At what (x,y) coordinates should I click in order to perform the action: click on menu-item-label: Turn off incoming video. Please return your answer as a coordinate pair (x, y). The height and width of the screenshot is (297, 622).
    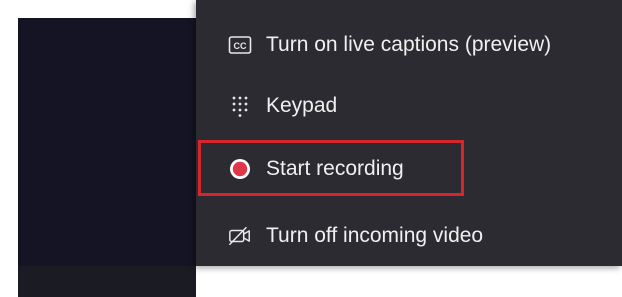
    Looking at the image, I should click on (375, 235).